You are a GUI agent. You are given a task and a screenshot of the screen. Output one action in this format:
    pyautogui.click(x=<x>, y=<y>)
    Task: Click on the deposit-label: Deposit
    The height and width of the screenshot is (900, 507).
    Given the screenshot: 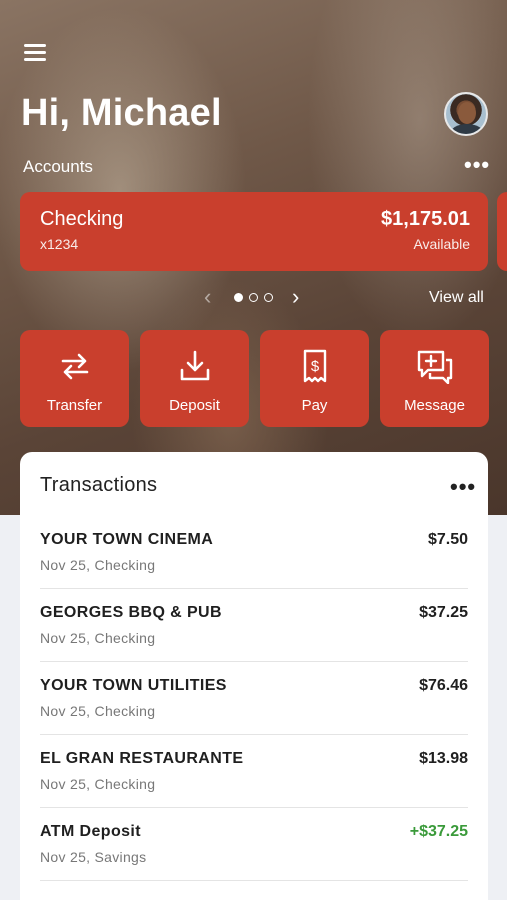 What is the action you would take?
    pyautogui.click(x=194, y=405)
    